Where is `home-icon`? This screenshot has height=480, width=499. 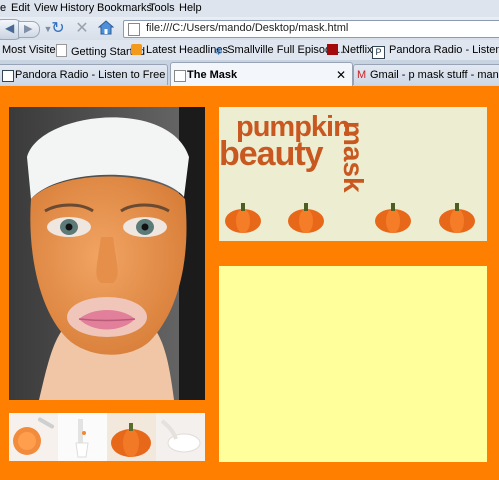
home-icon is located at coordinates (106, 29).